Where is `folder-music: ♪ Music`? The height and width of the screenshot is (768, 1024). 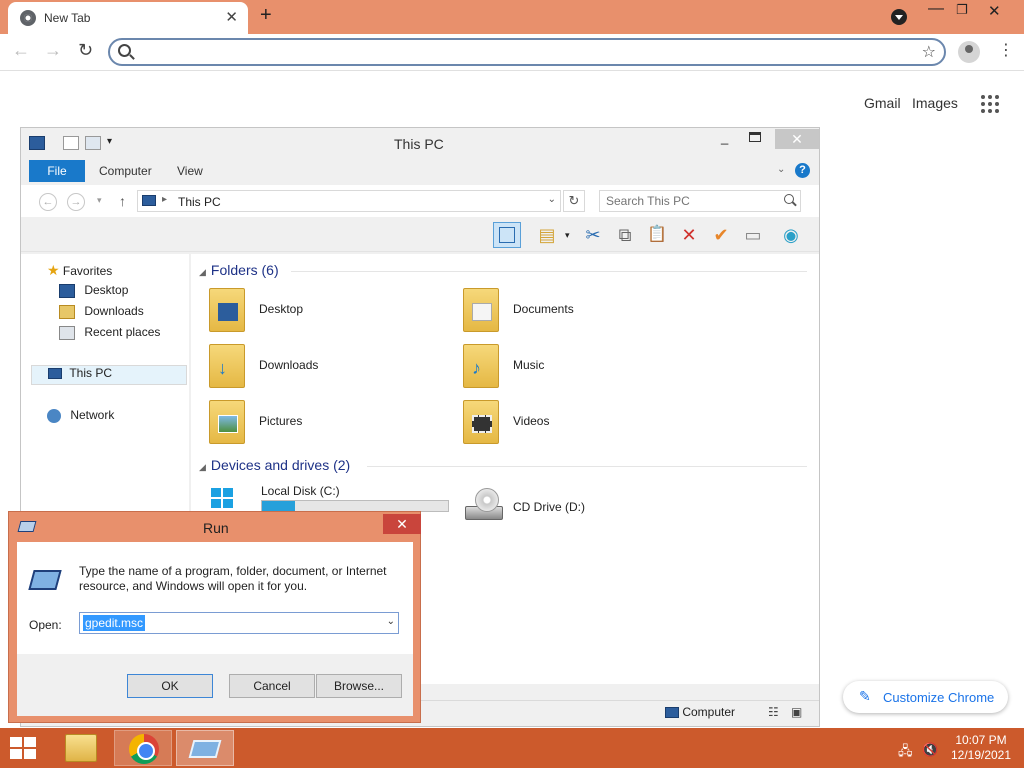 folder-music: ♪ Music is located at coordinates (583, 367).